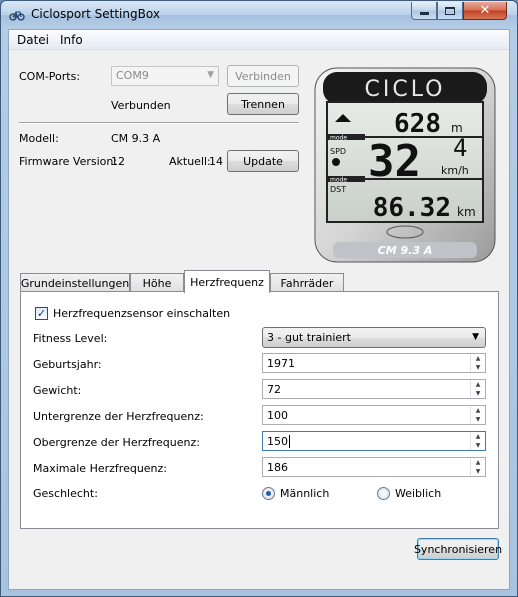 The width and height of the screenshot is (518, 597). What do you see at coordinates (418, 493) in the screenshot?
I see `gender-female-label: Weiblich` at bounding box center [418, 493].